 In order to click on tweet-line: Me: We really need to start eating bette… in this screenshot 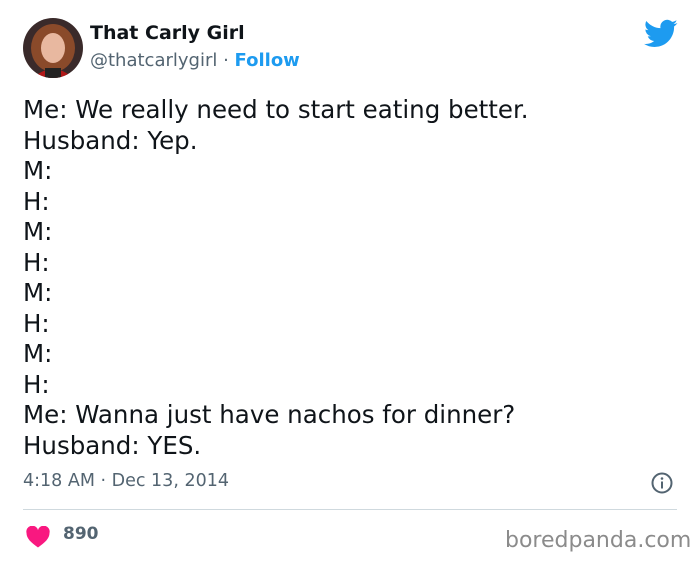, I will do `click(276, 109)`.